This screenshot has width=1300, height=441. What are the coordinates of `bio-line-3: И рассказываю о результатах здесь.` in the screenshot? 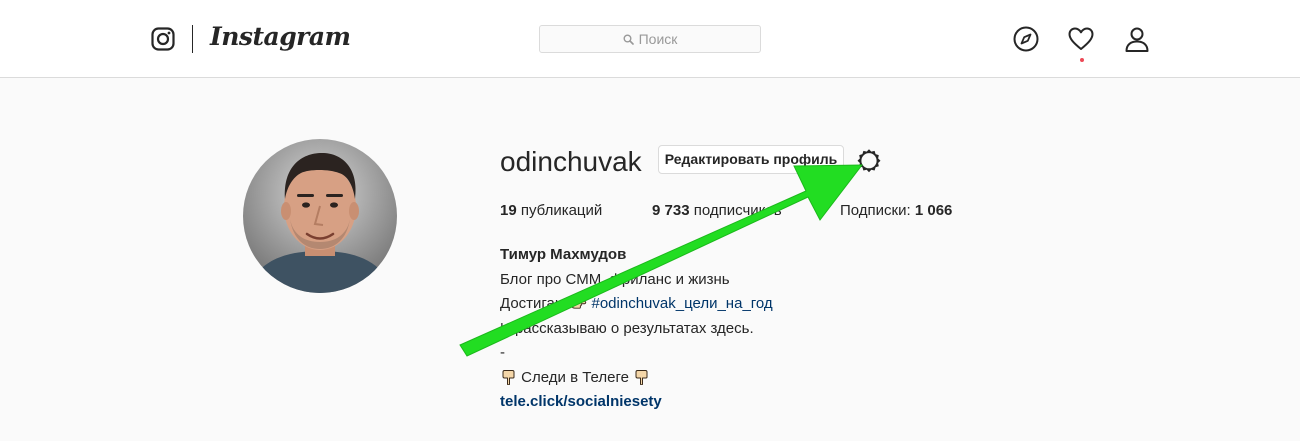 It's located at (627, 328).